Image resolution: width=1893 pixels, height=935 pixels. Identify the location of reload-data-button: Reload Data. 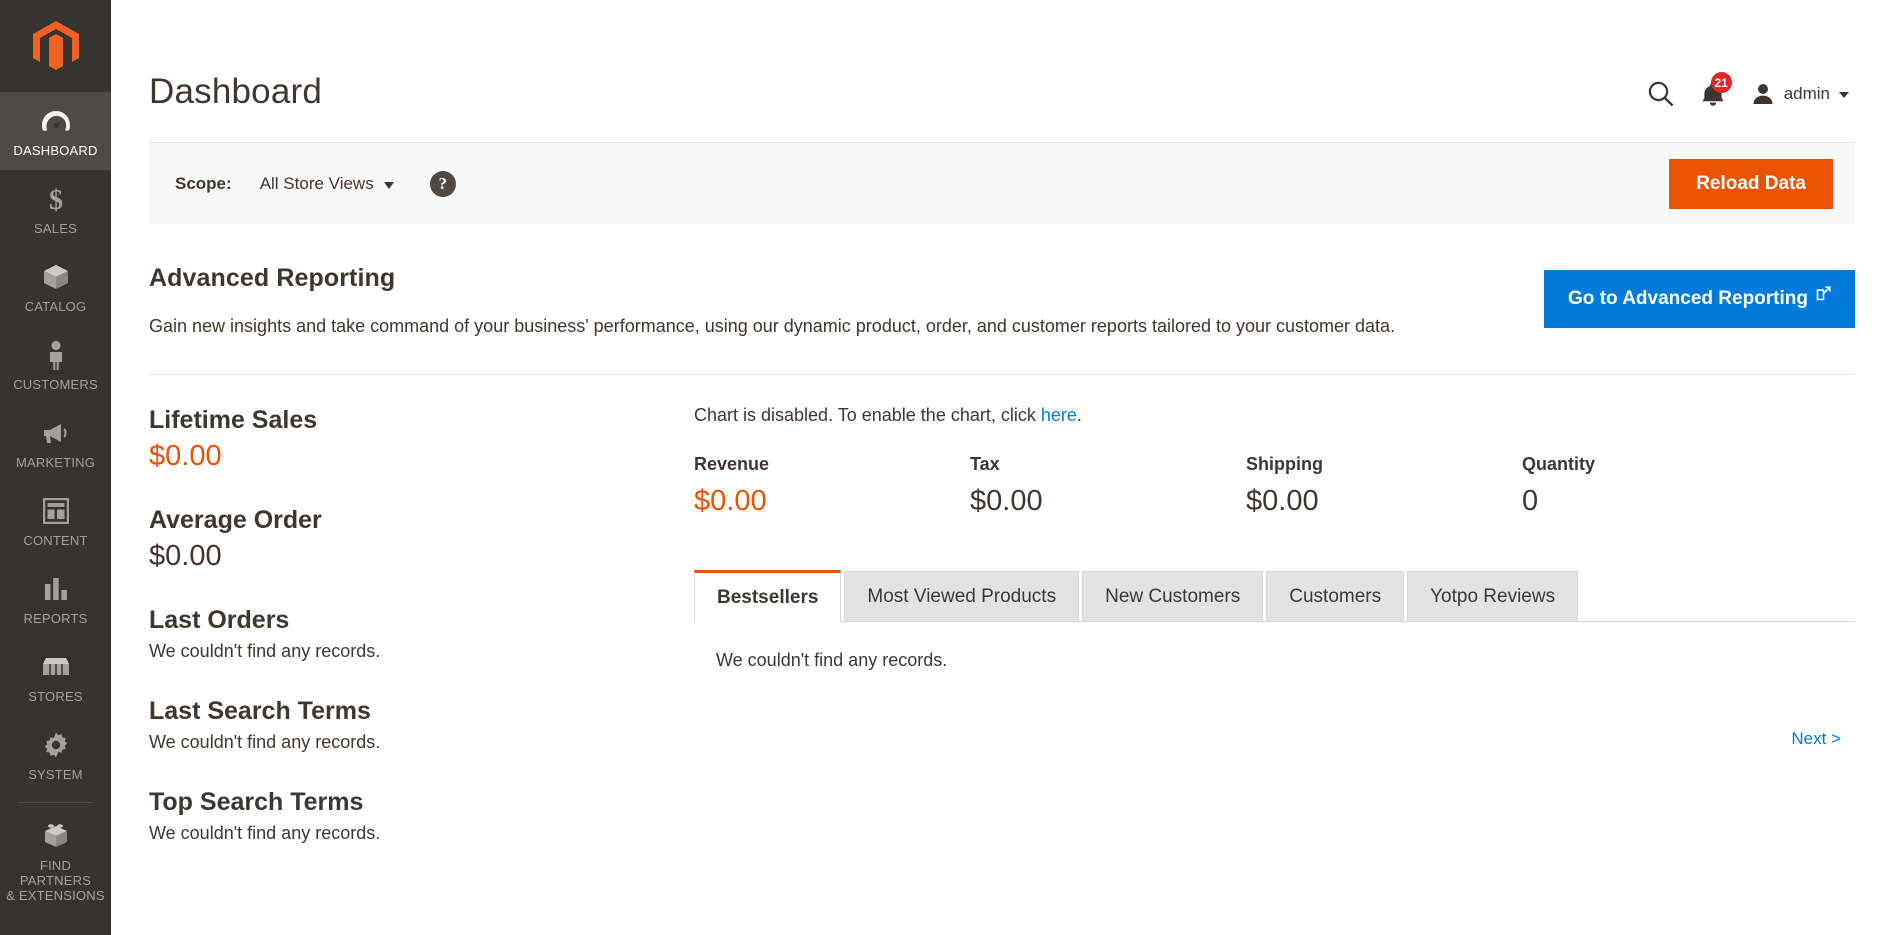
(1751, 183).